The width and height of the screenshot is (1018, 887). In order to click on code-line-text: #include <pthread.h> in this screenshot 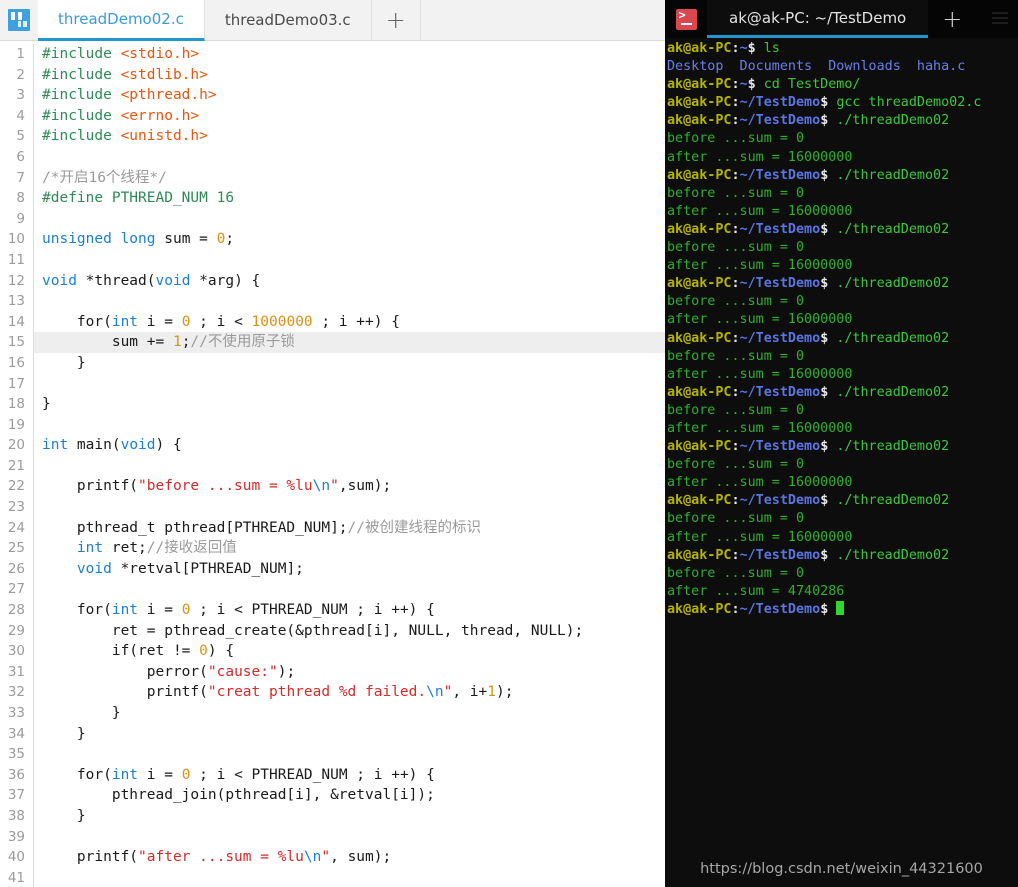, I will do `click(349, 95)`.